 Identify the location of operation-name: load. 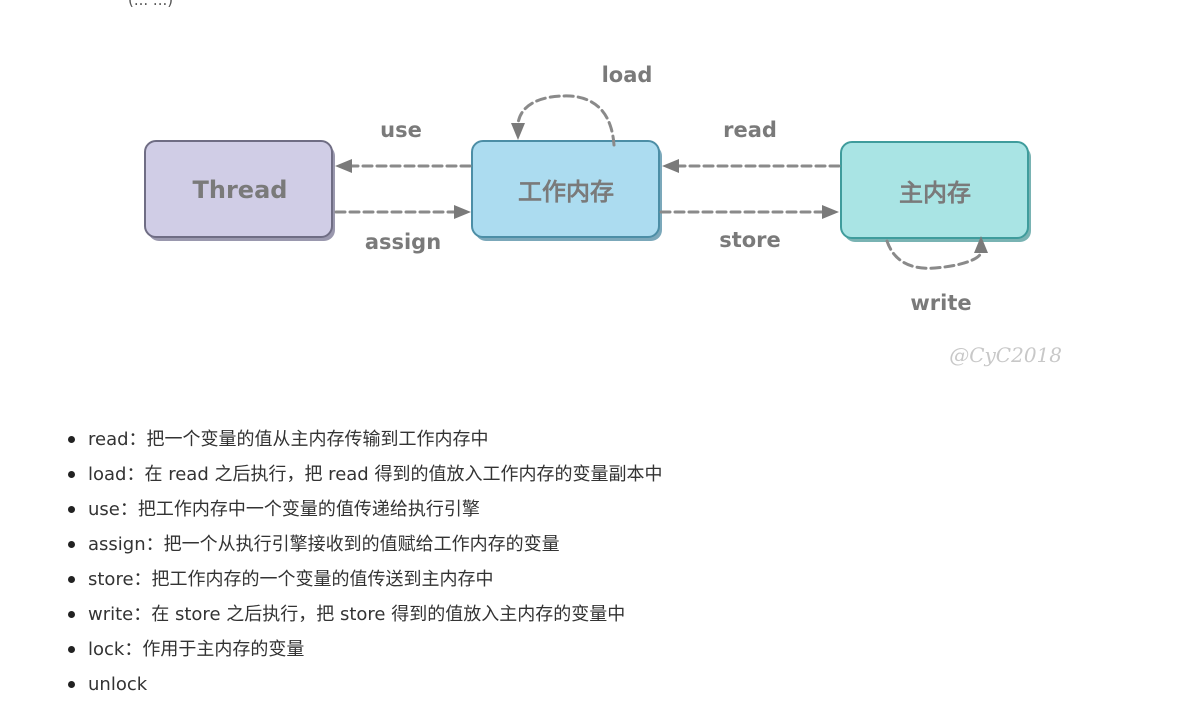
(107, 474).